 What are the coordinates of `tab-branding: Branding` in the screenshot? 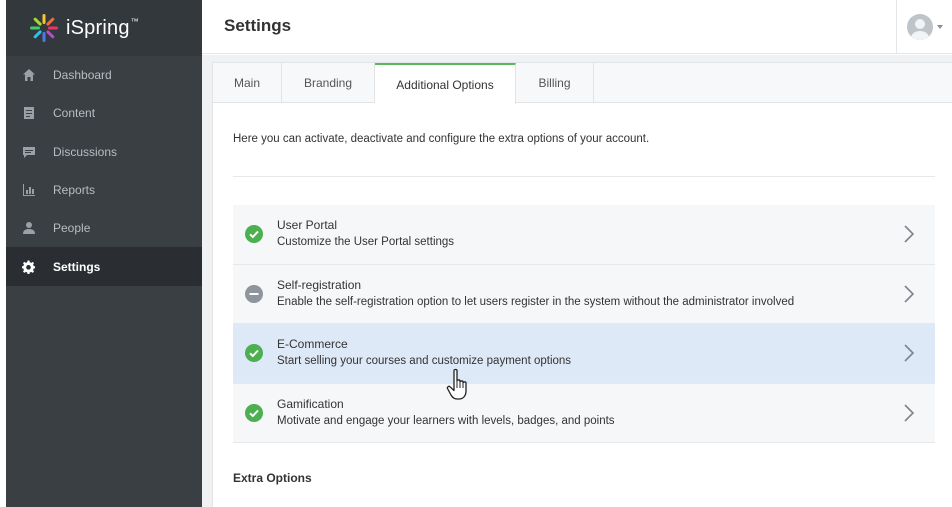 It's located at (328, 83).